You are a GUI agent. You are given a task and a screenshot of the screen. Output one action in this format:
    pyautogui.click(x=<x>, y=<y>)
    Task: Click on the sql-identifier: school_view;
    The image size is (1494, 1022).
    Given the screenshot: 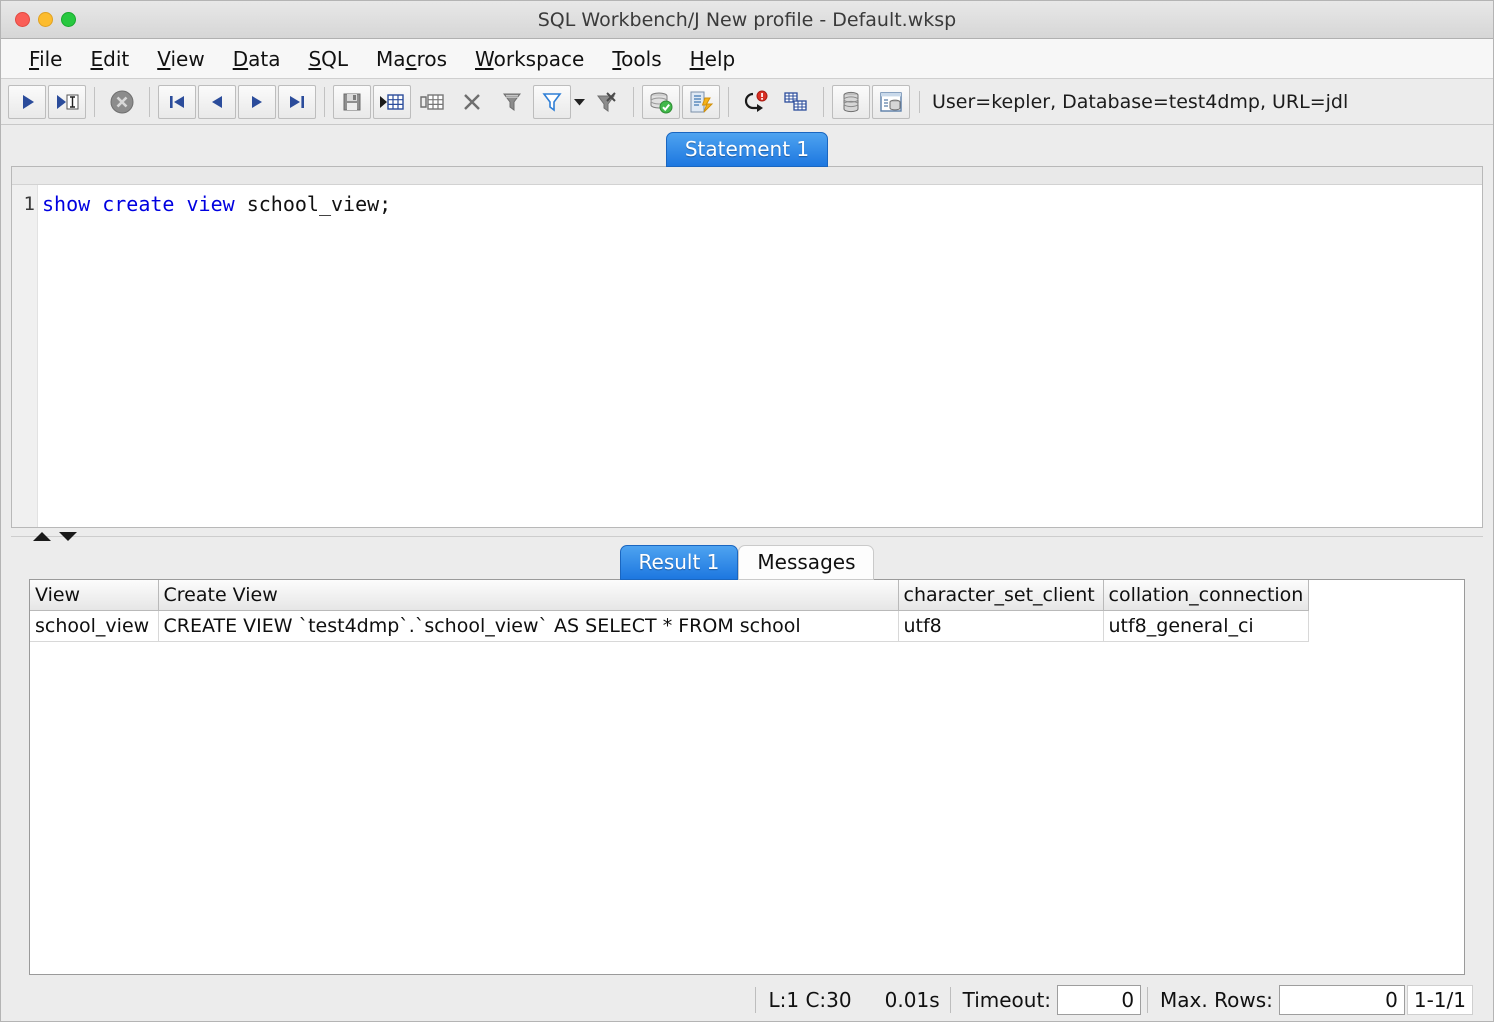 What is the action you would take?
    pyautogui.click(x=313, y=204)
    